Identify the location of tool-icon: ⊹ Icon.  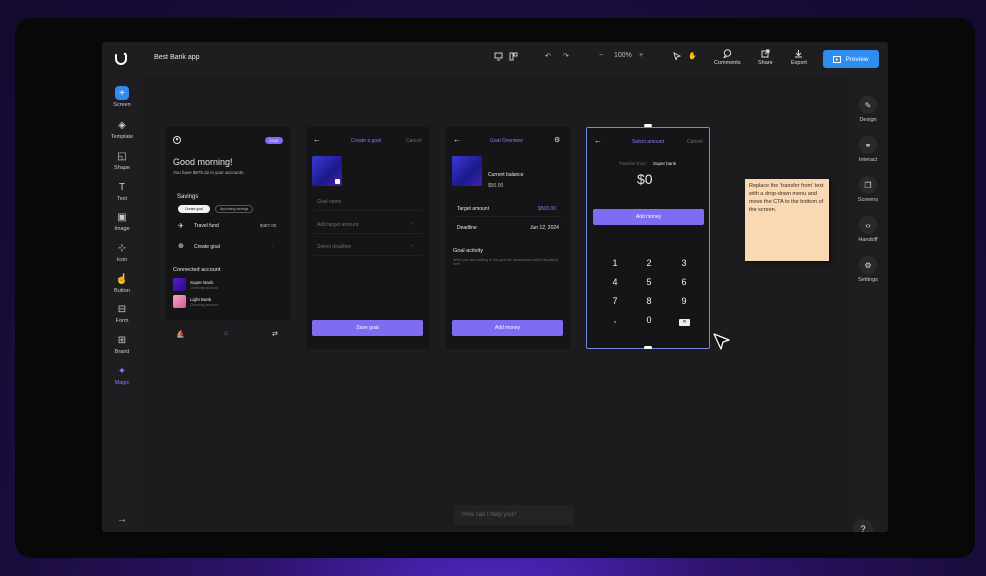
(122, 252).